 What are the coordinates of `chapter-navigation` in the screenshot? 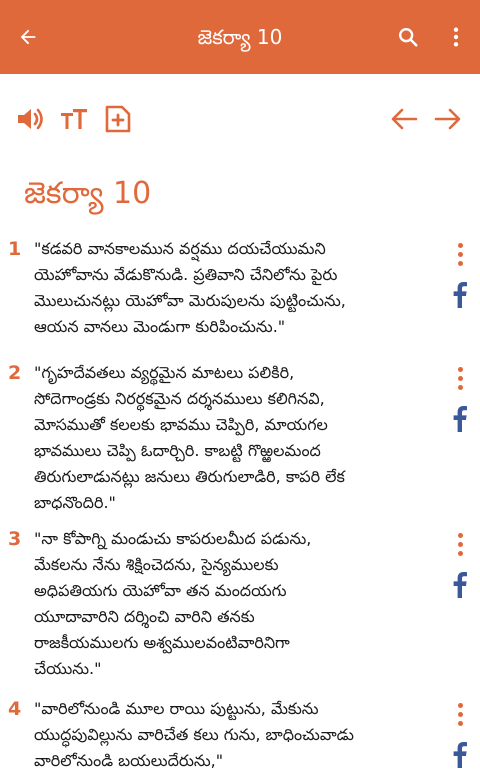 It's located at (426, 119).